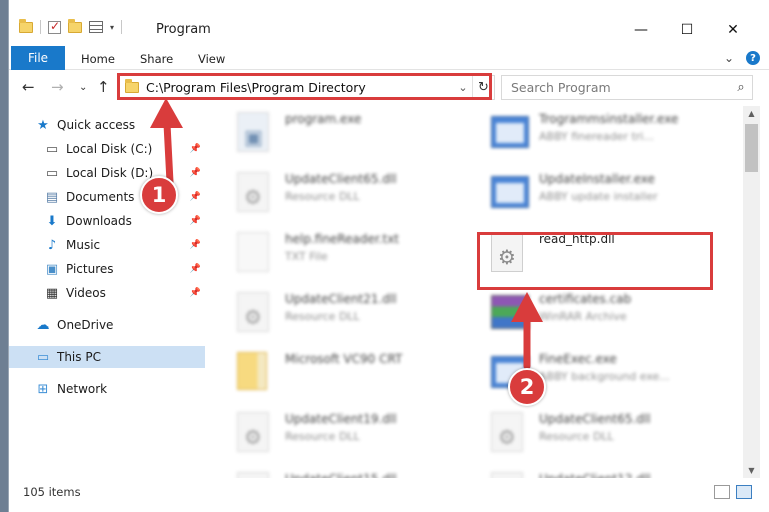  Describe the element at coordinates (52, 197) in the screenshot. I see `documents-icon: ▤` at that location.